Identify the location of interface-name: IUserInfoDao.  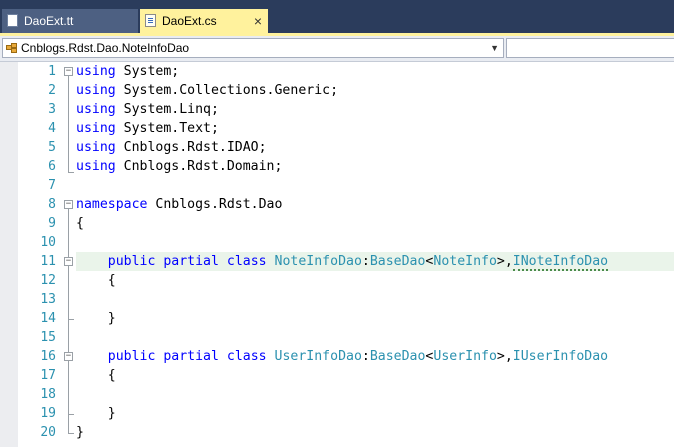
(560, 356).